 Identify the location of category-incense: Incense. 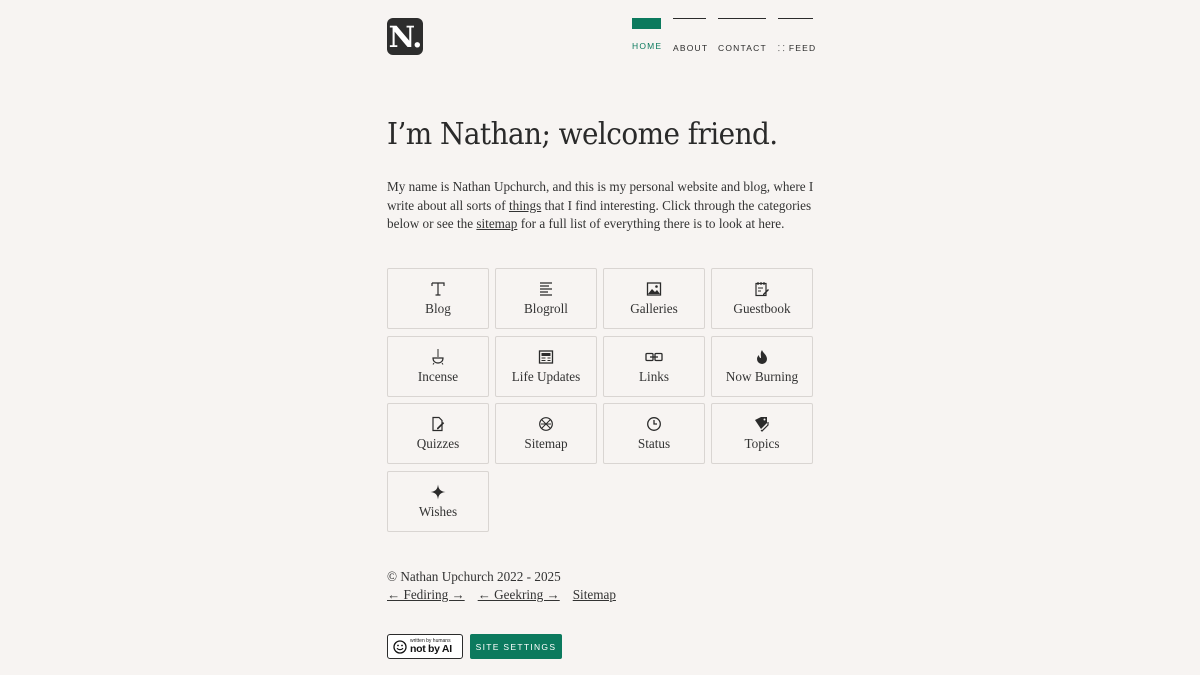
(438, 366).